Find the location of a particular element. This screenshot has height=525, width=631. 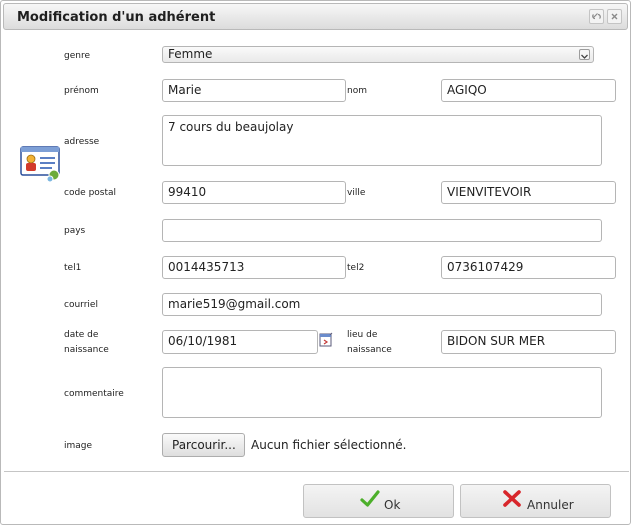

commentaire-textarea is located at coordinates (382, 392).